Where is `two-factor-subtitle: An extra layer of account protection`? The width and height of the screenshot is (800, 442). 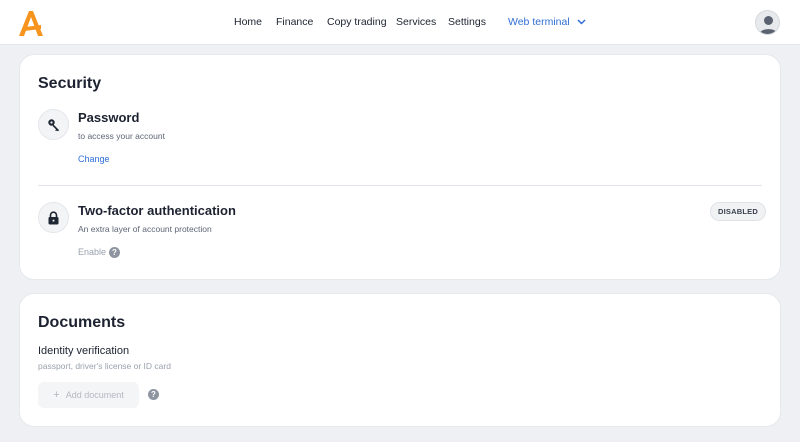 two-factor-subtitle: An extra layer of account protection is located at coordinates (145, 229).